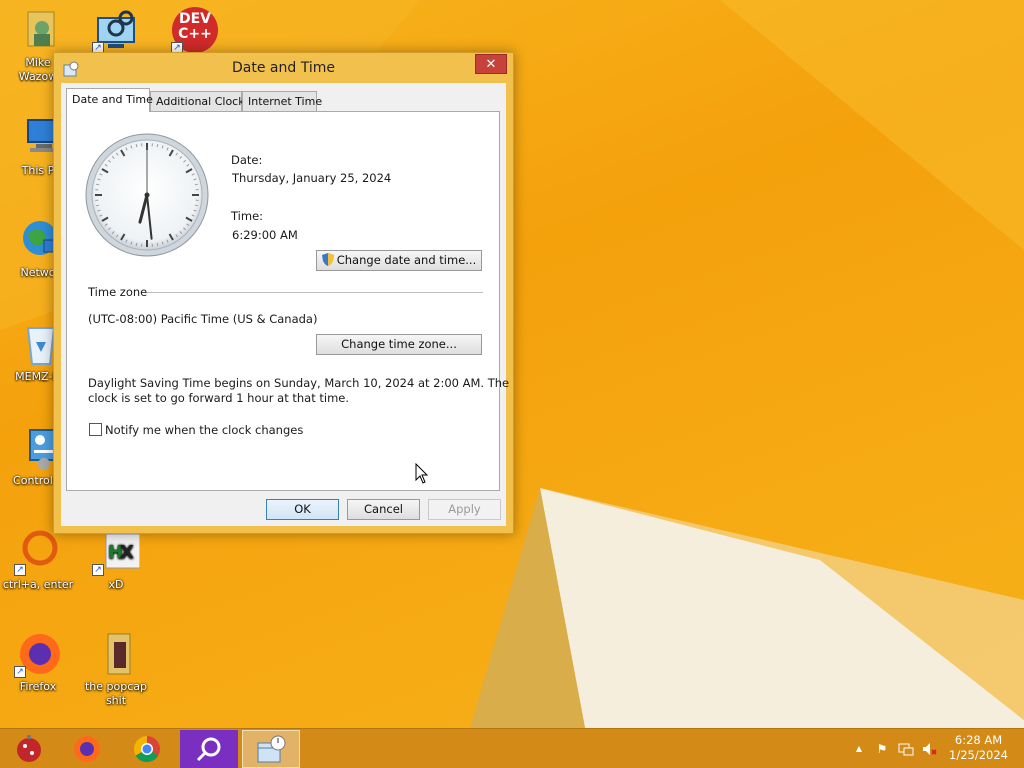 This screenshot has width=1024, height=768. I want to click on taskbar-button-firefox, so click(87, 749).